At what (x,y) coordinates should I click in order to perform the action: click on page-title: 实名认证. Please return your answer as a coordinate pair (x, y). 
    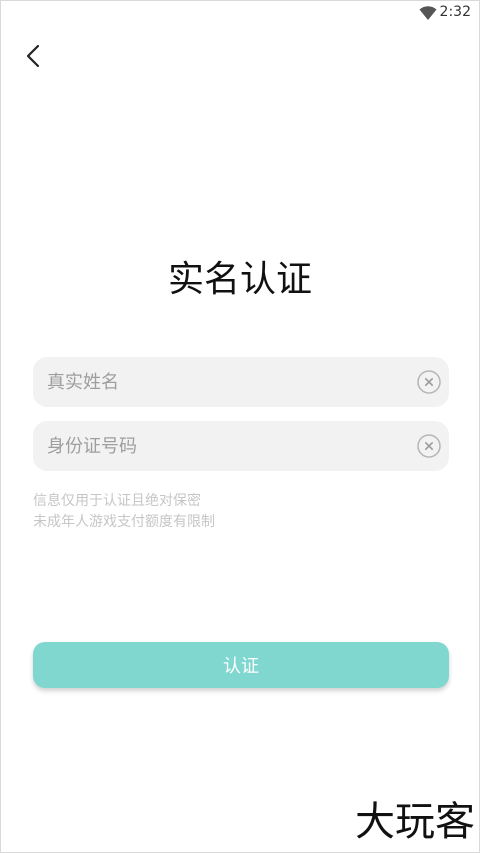
    Looking at the image, I should click on (239, 279).